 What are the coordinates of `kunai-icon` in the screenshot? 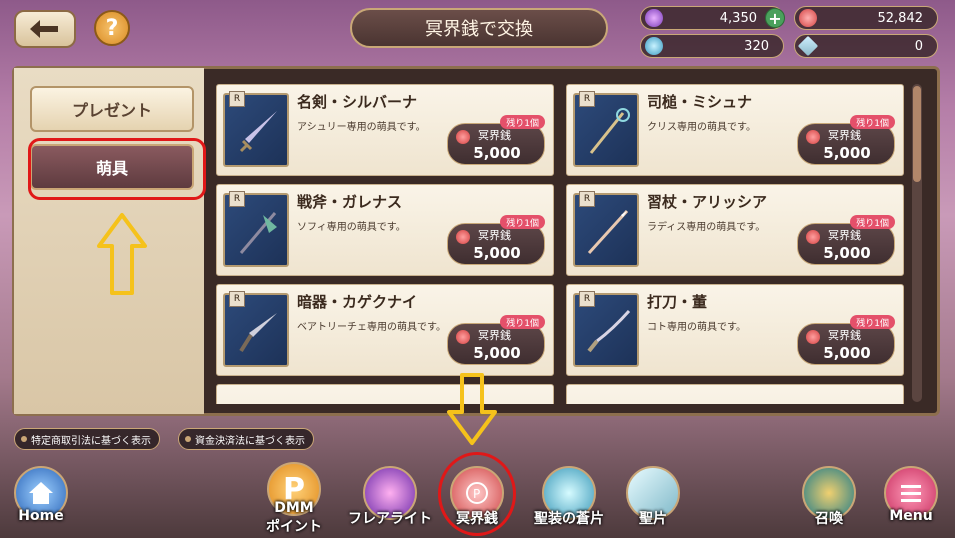 It's located at (258, 333).